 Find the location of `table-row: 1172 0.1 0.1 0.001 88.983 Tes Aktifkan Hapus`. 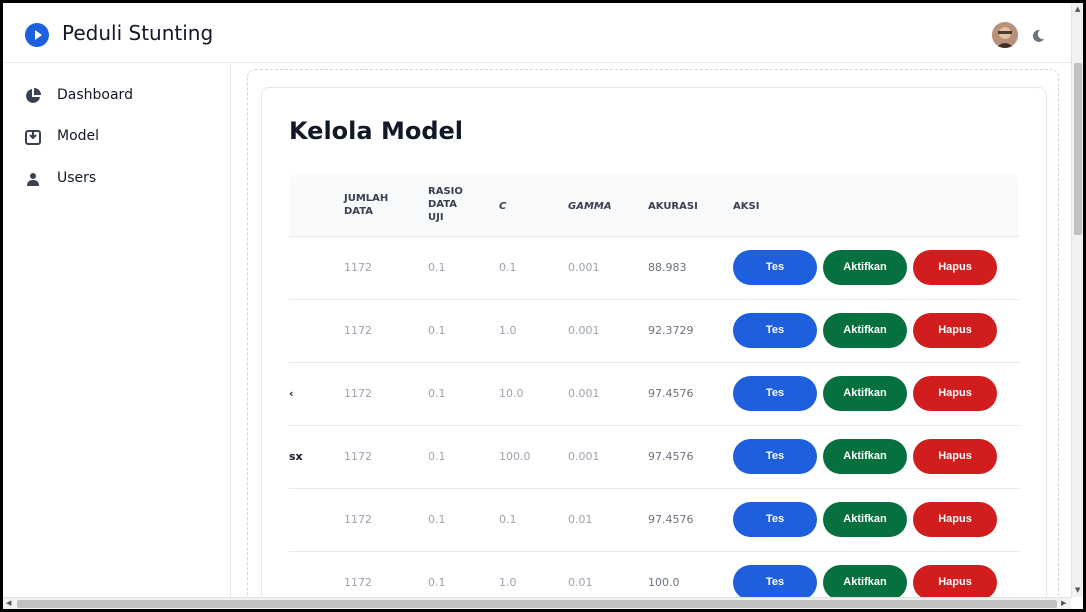

table-row: 1172 0.1 0.1 0.001 88.983 Tes Aktifkan Hapus is located at coordinates (654, 267).